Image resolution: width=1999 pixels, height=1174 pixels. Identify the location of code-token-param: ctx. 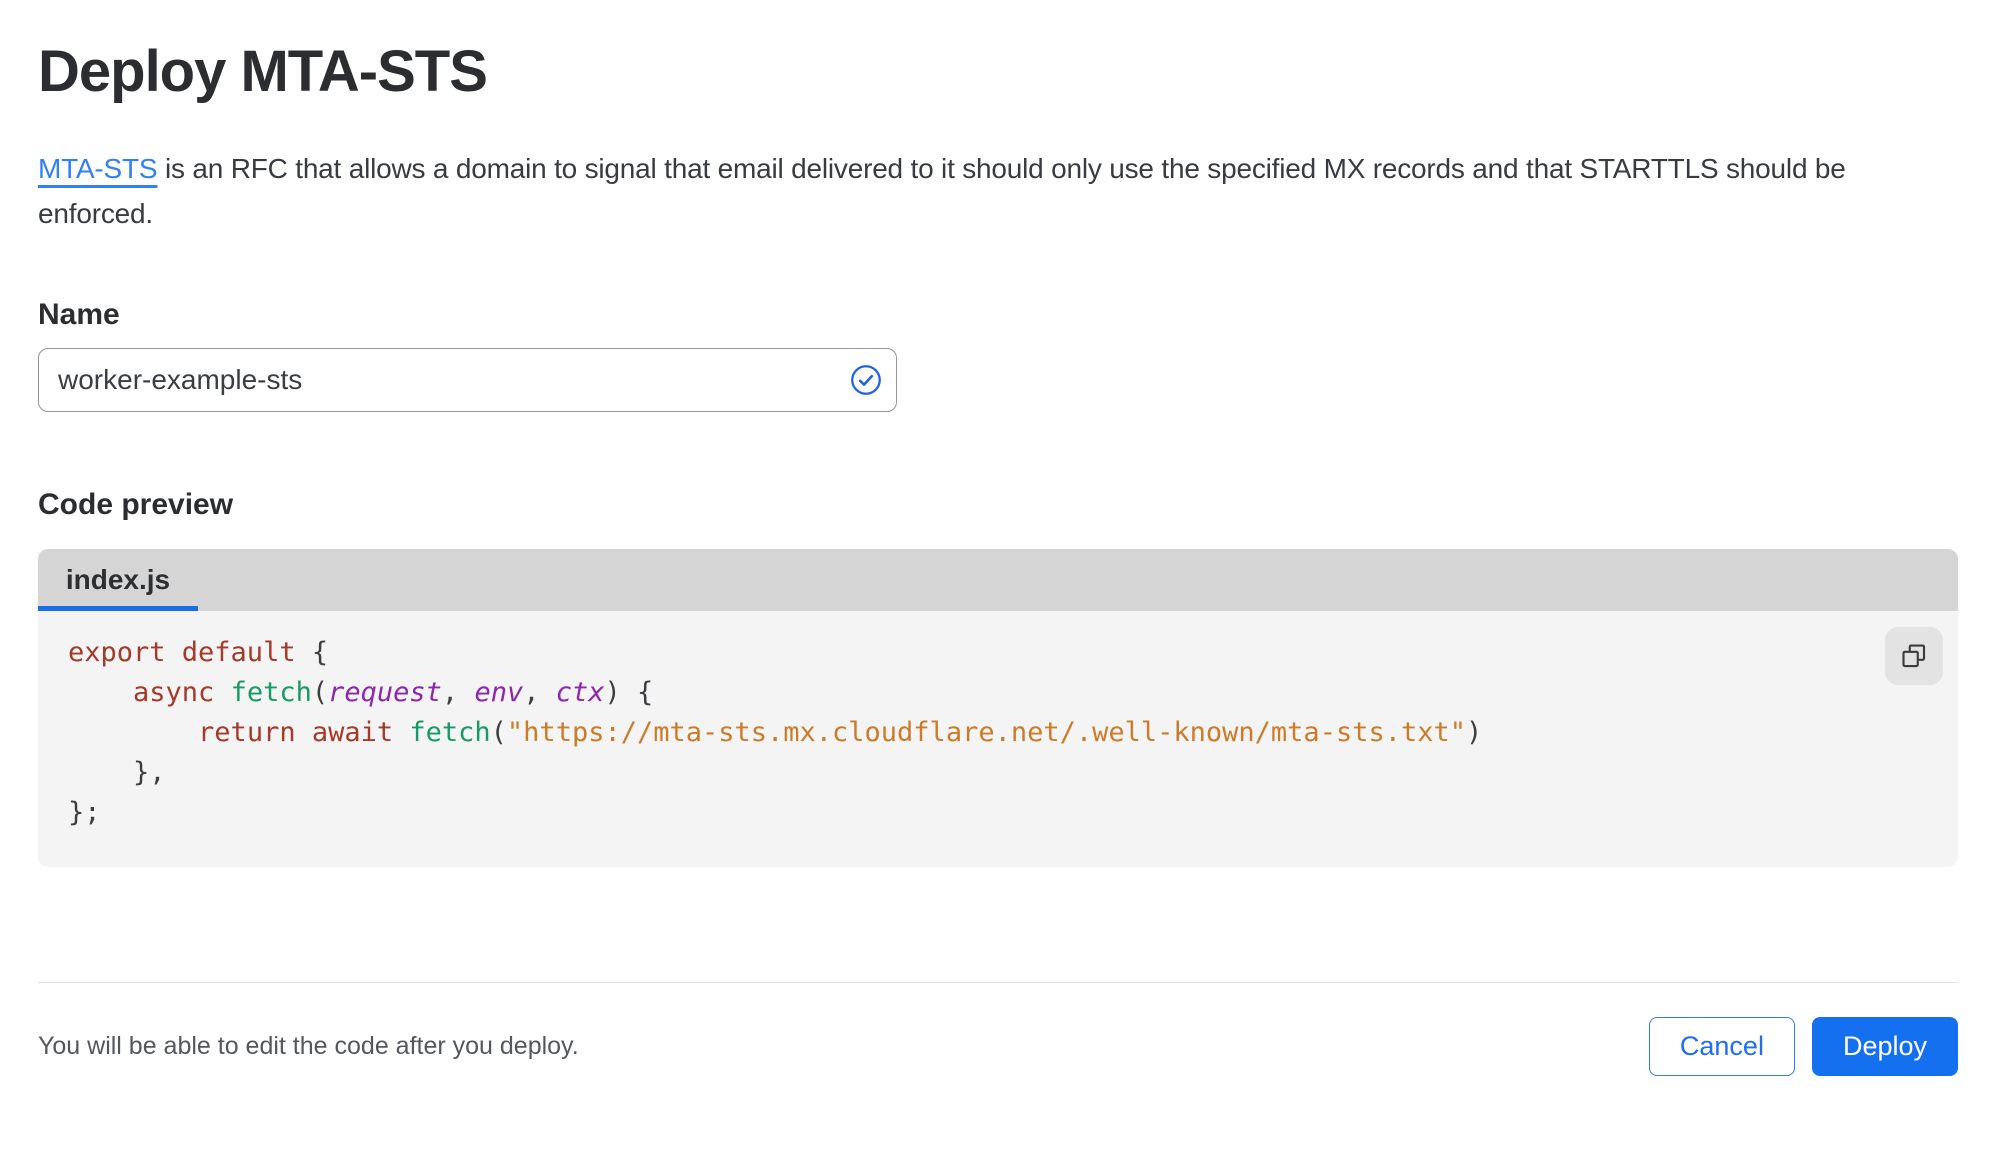
(580, 692).